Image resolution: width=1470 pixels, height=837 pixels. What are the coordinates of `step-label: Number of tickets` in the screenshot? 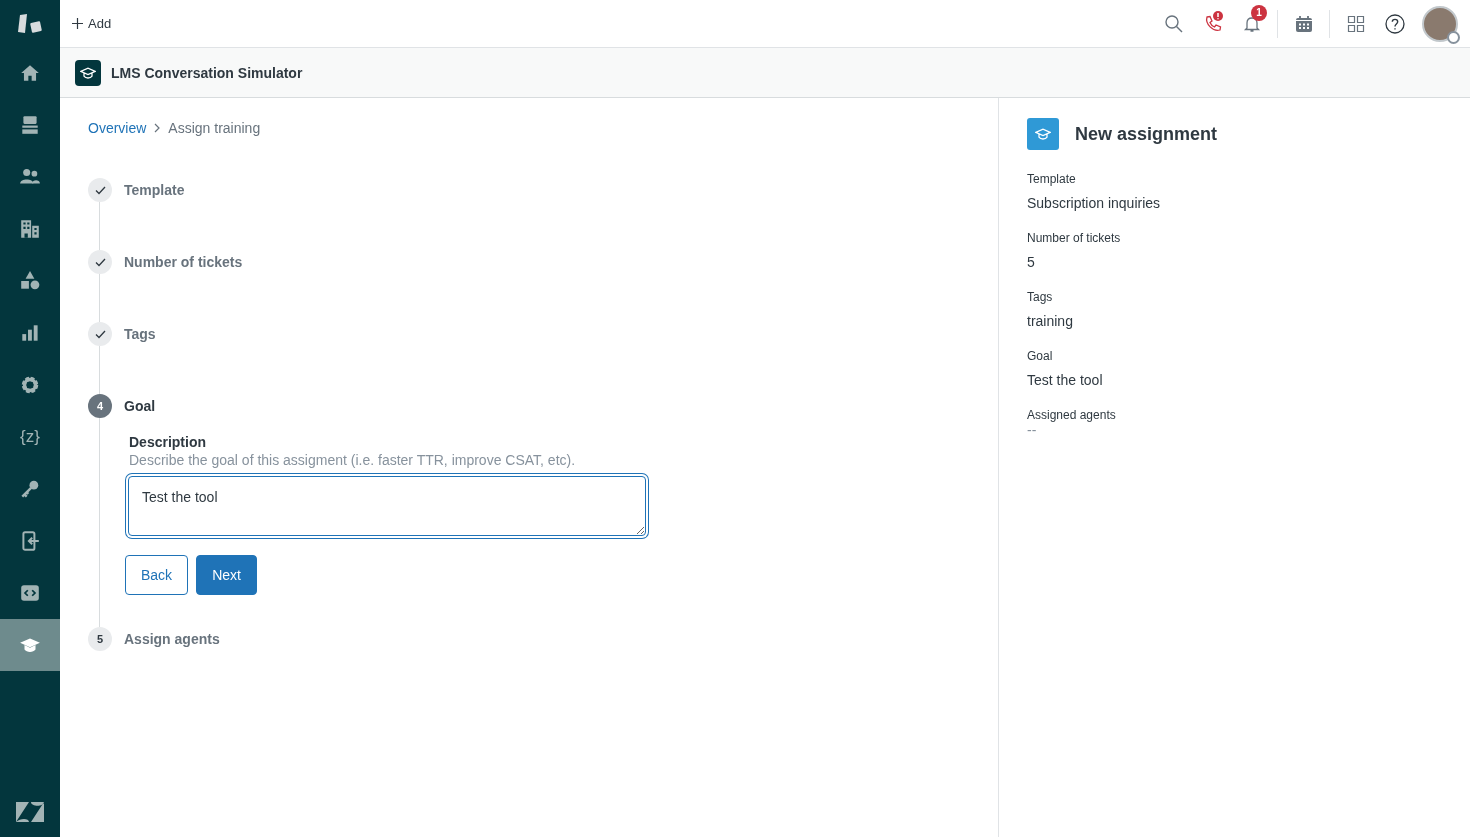 It's located at (183, 262).